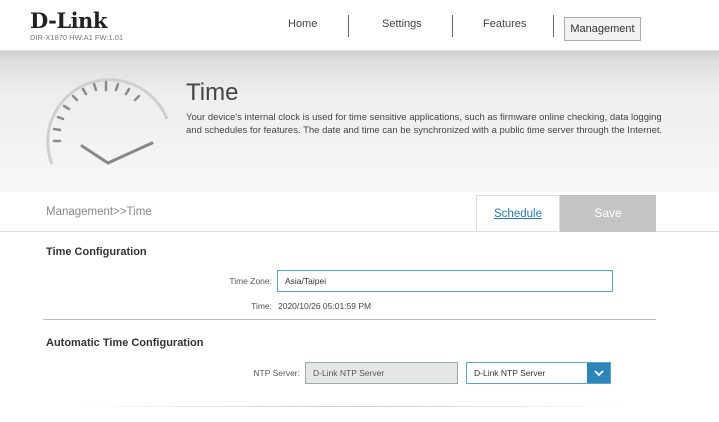 Image resolution: width=719 pixels, height=422 pixels. I want to click on save-button: Save, so click(608, 213).